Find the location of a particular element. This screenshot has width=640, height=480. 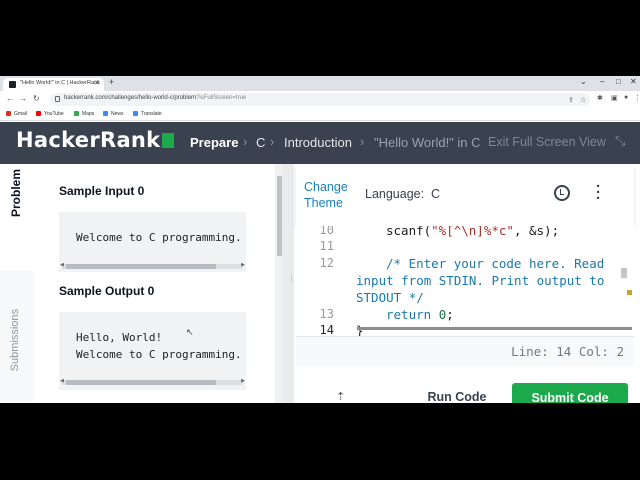

tab-problem: Problem is located at coordinates (16, 193).